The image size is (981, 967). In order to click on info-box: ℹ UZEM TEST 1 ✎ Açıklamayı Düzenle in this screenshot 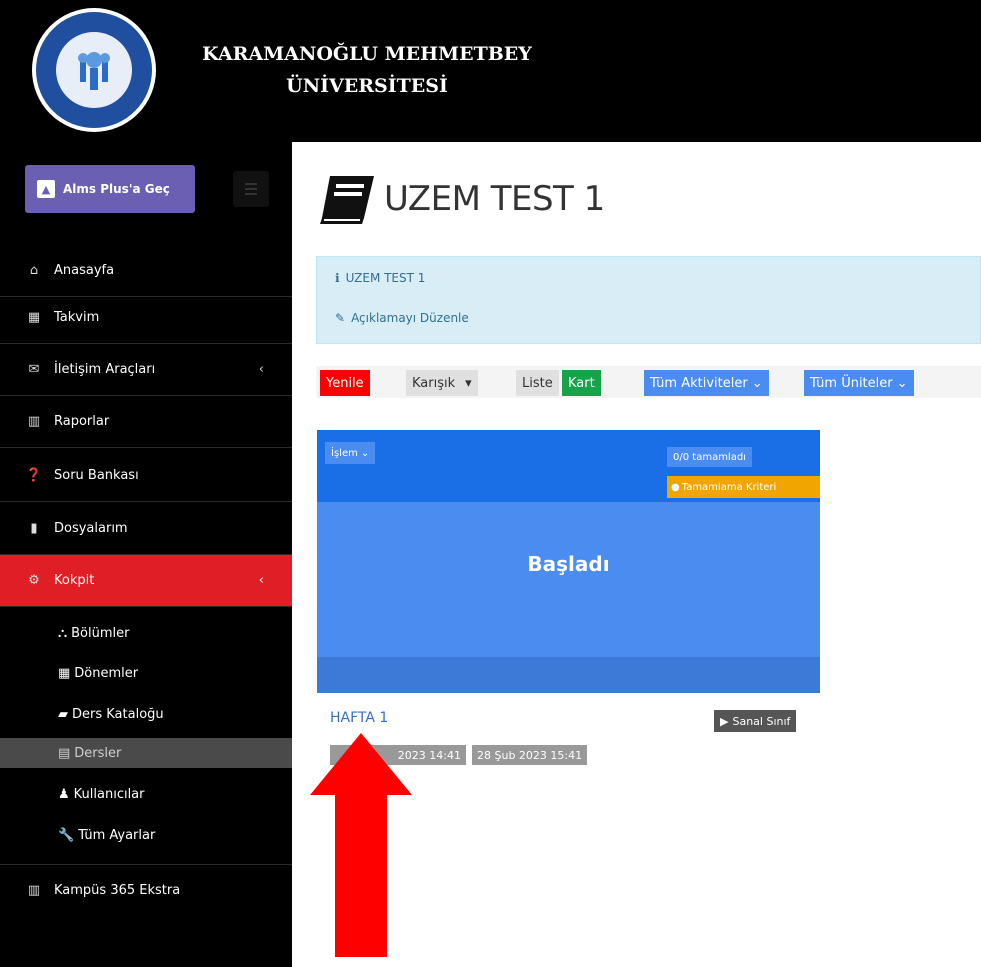, I will do `click(648, 300)`.